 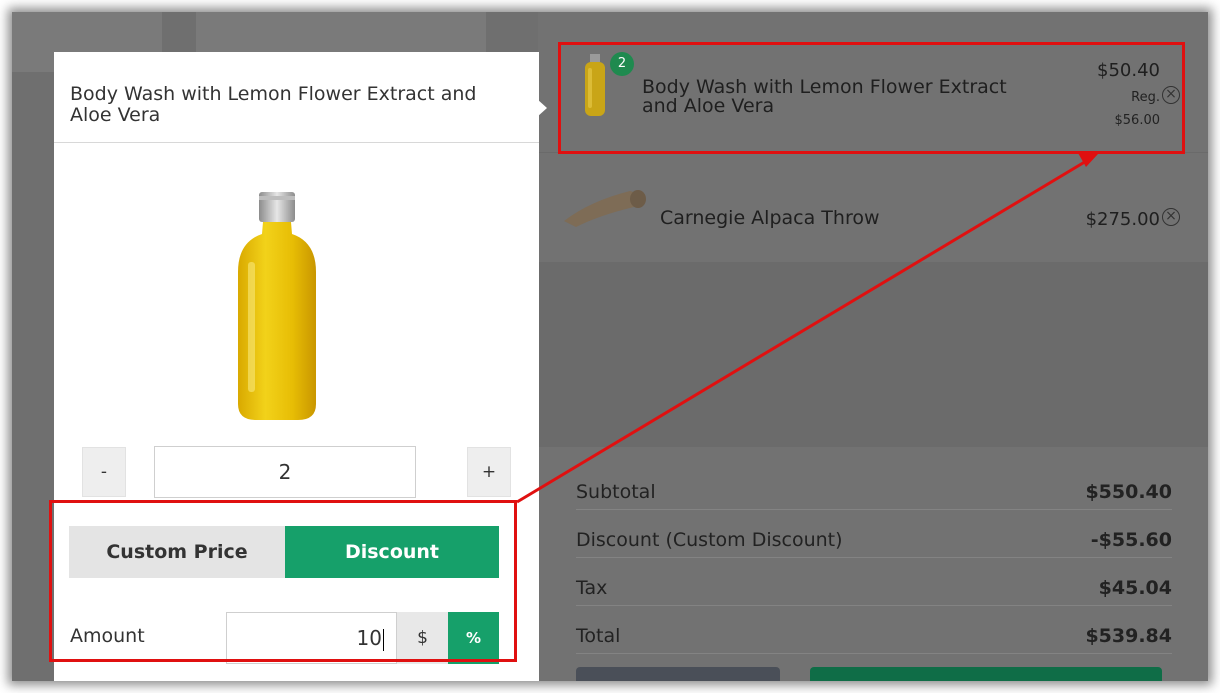 What do you see at coordinates (678, 674) in the screenshot?
I see `secondary-action-button` at bounding box center [678, 674].